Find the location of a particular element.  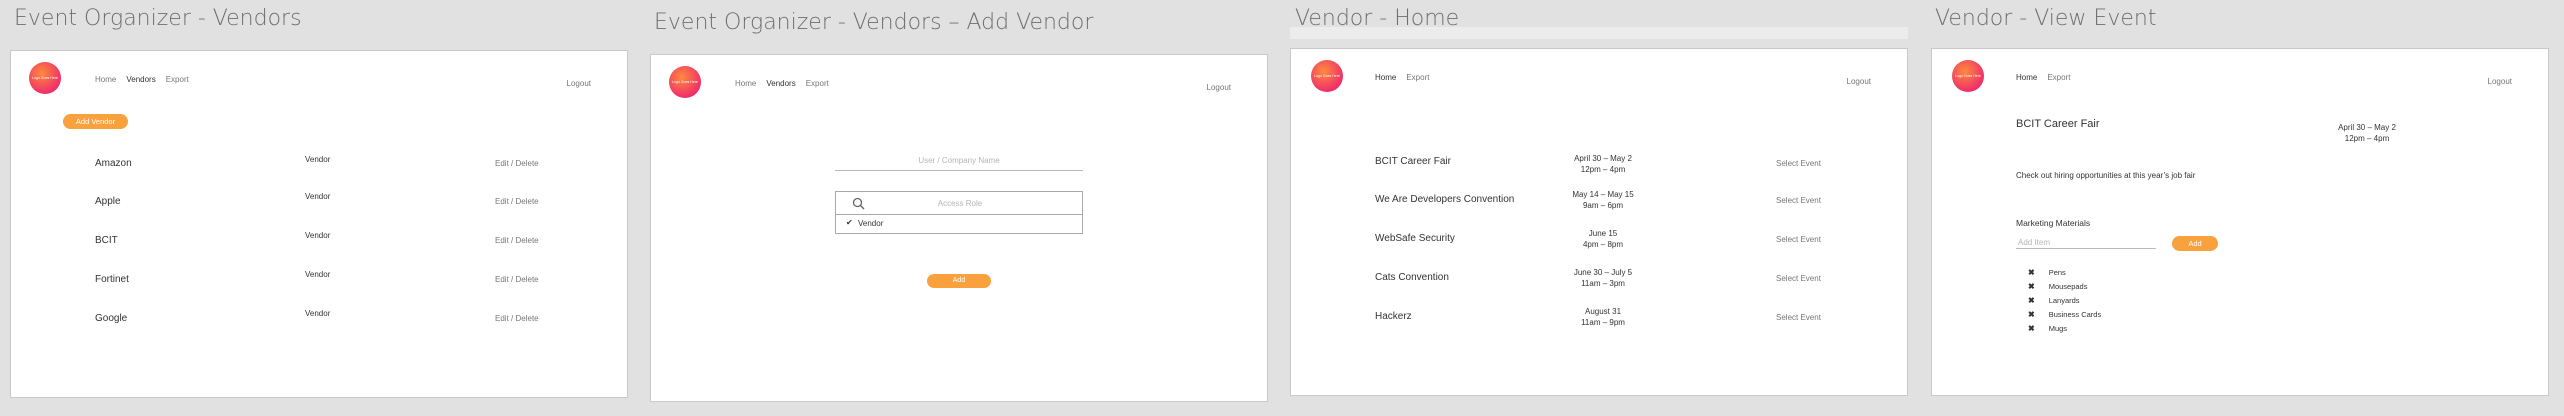

access-role-option-label: Vendor is located at coordinates (871, 223).